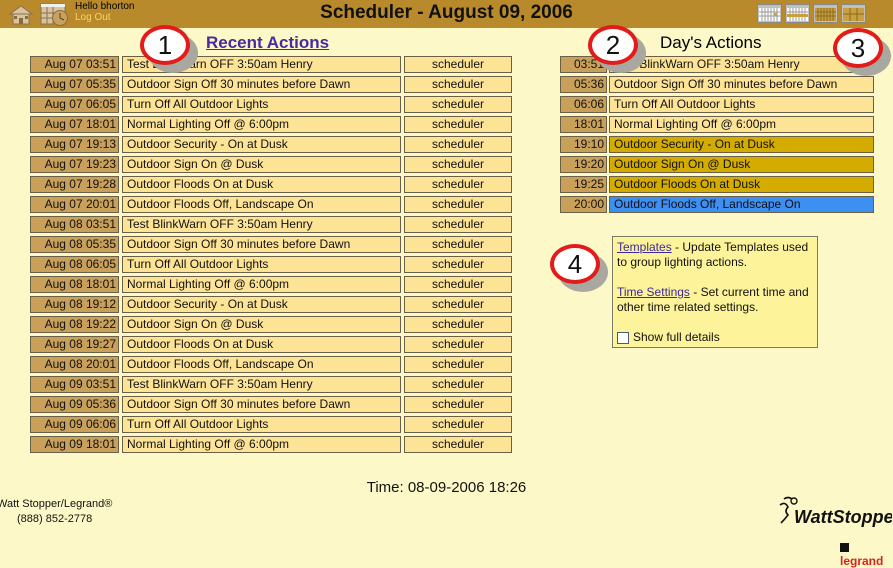 The image size is (893, 568). Describe the element at coordinates (74, 424) in the screenshot. I see `action-date: Aug 09 06:06` at that location.